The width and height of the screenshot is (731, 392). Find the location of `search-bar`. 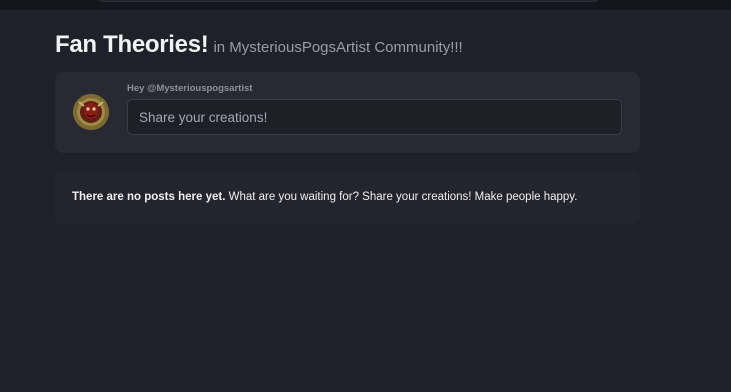

search-bar is located at coordinates (348, 1).